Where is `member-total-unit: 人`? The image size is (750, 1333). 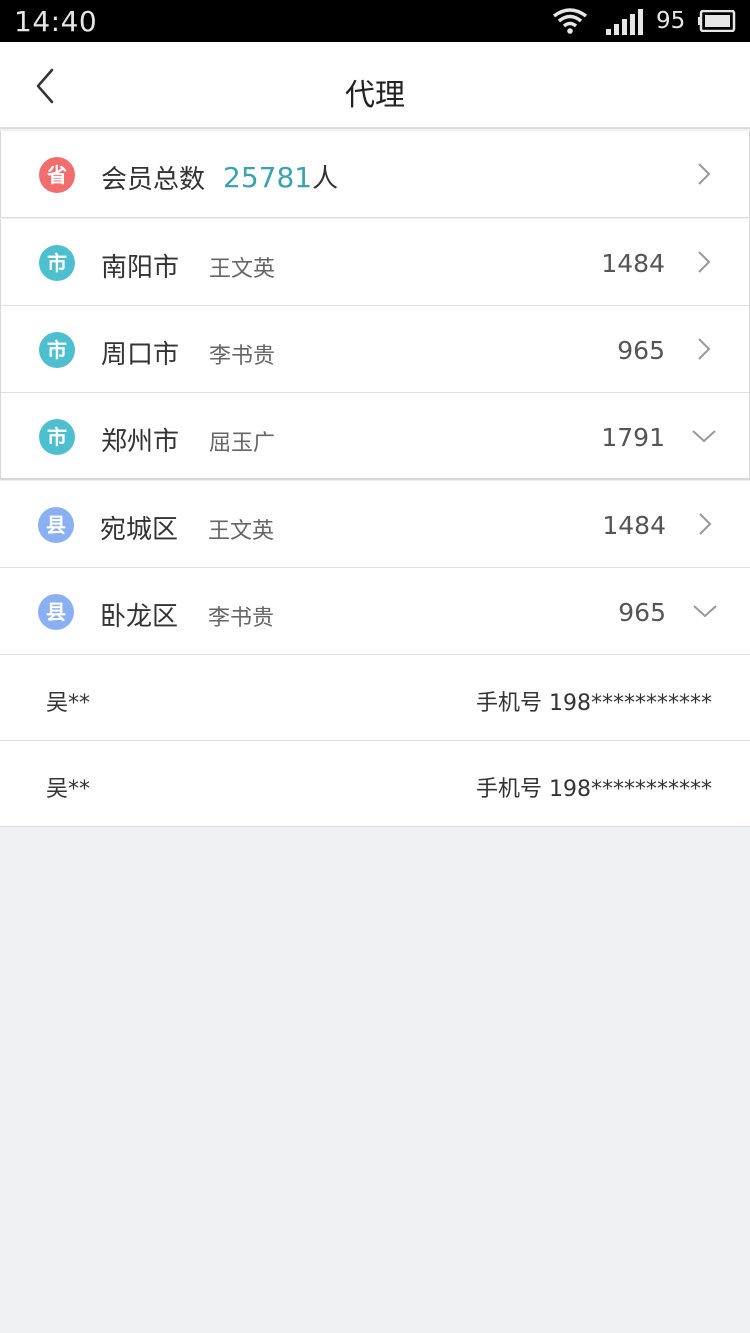 member-total-unit: 人 is located at coordinates (325, 179).